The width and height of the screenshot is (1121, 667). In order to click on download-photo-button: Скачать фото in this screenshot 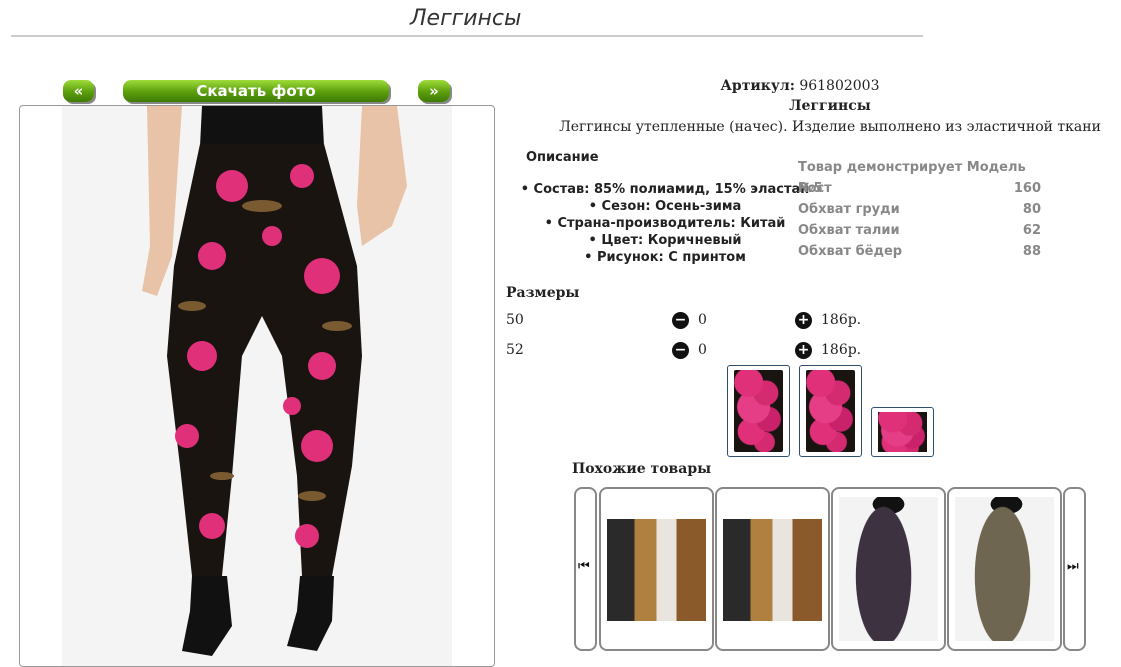, I will do `click(256, 91)`.